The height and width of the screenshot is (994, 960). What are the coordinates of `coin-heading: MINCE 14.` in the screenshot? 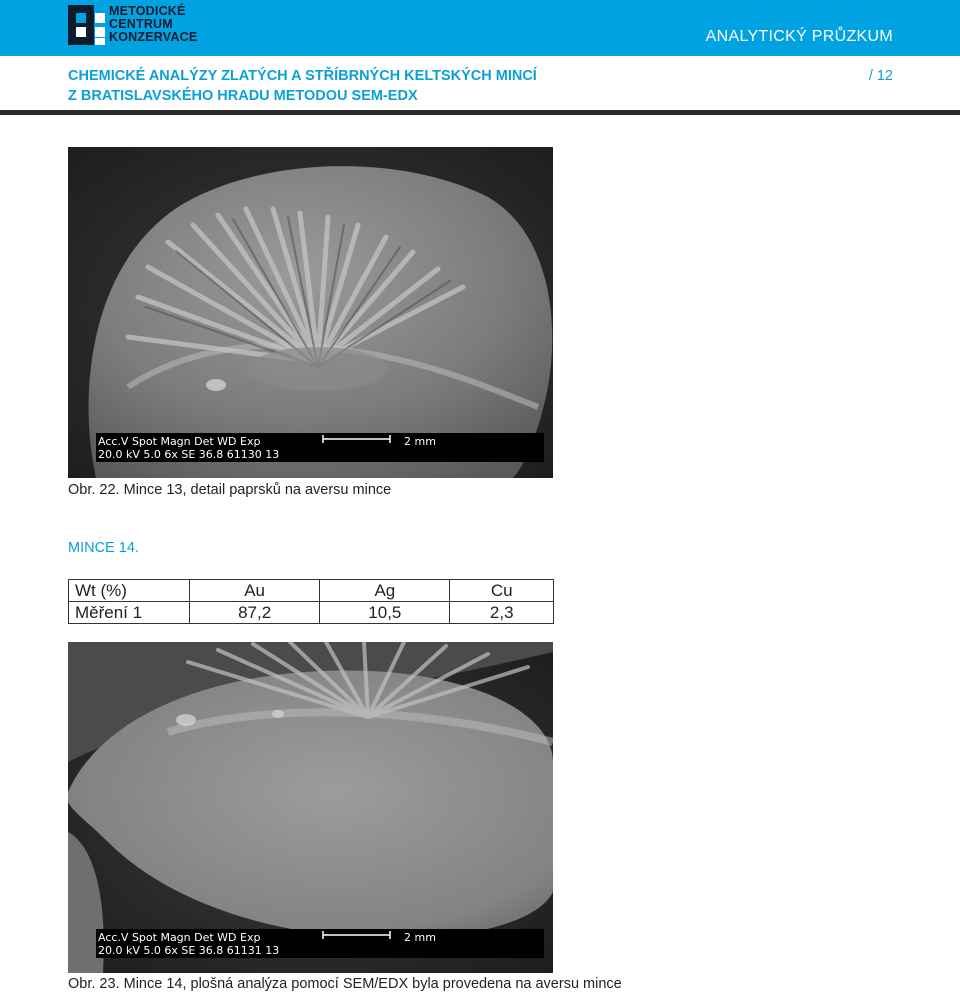 It's located at (103, 548).